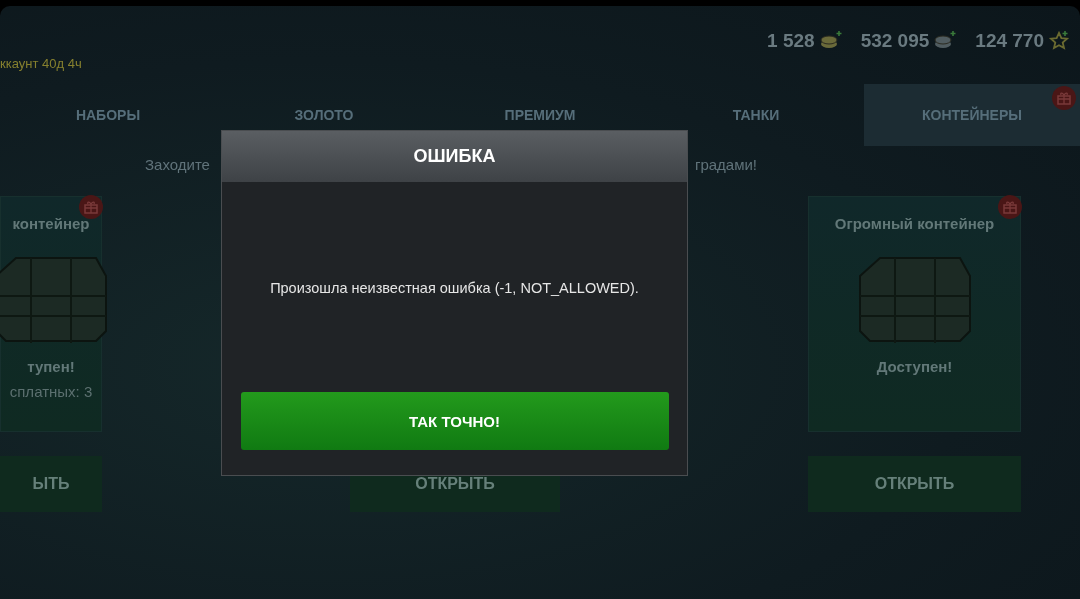 This screenshot has height=599, width=1080. I want to click on store-tab: ТАНКИ, so click(756, 115).